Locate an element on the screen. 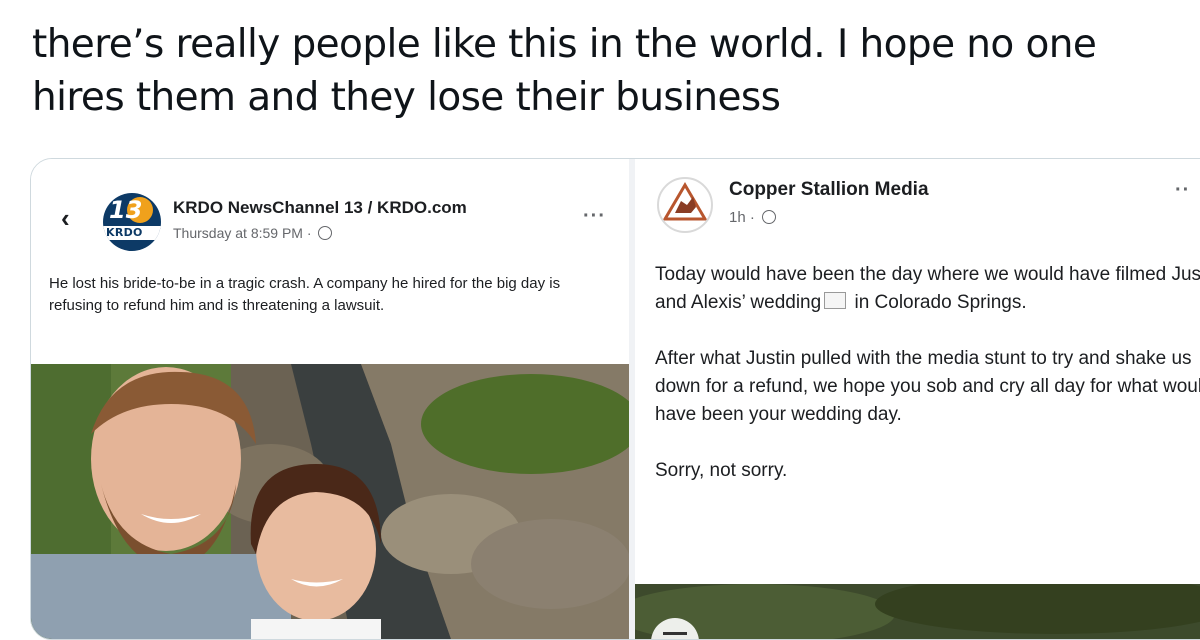  copper-stallion-post-meta: 1h · is located at coordinates (753, 217).